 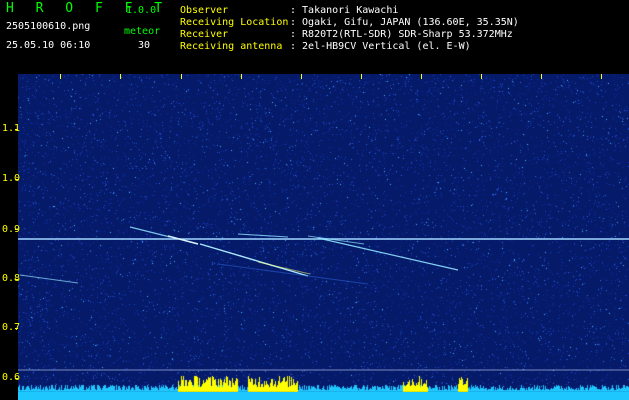 I want to click on info-key-receiver: Receiver, so click(x=204, y=34).